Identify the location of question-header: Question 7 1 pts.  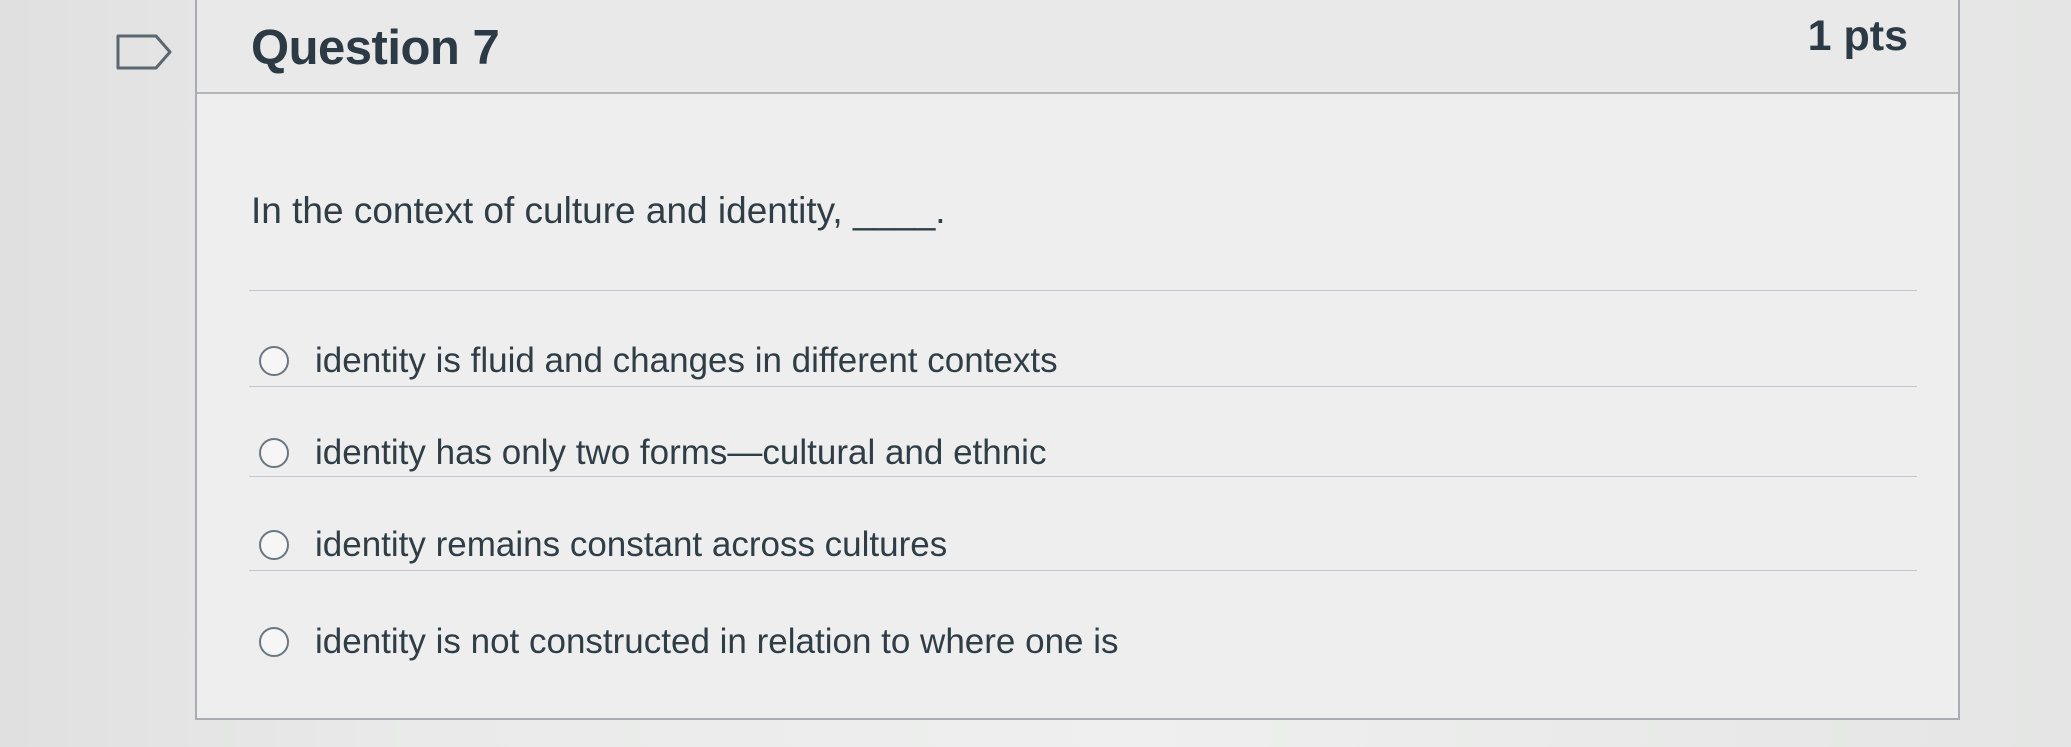
(1077, 47).